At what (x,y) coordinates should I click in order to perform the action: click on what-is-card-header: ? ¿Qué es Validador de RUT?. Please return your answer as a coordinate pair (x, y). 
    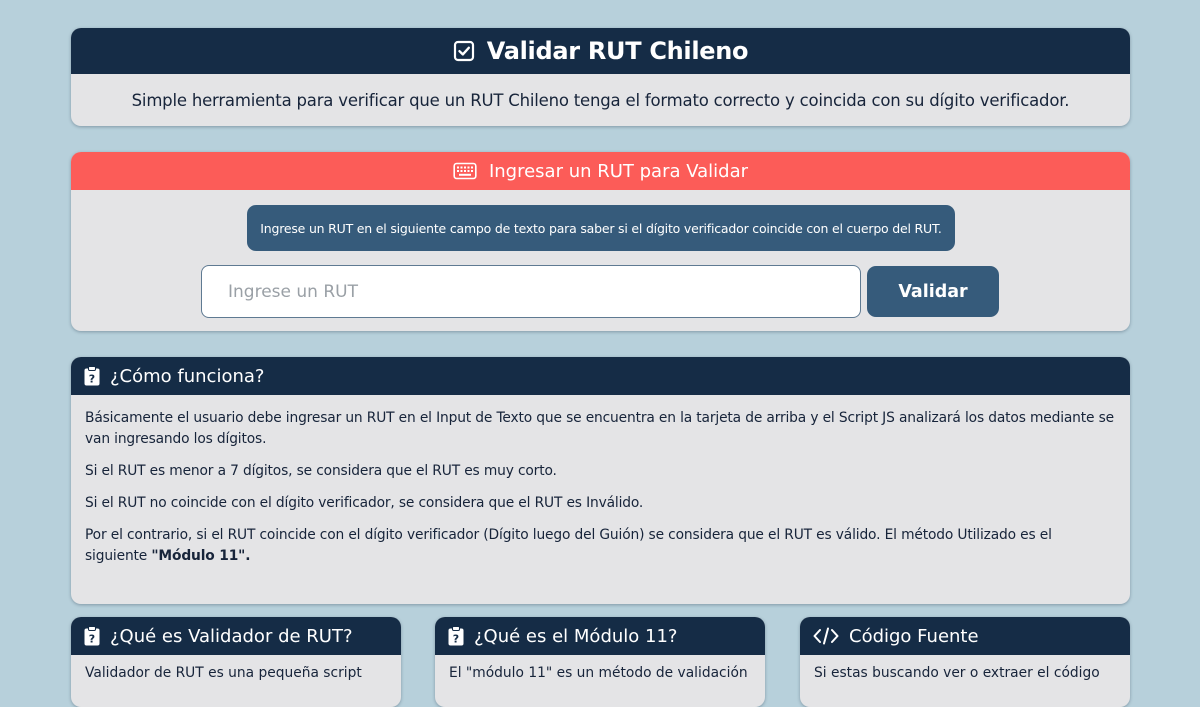
    Looking at the image, I should click on (236, 636).